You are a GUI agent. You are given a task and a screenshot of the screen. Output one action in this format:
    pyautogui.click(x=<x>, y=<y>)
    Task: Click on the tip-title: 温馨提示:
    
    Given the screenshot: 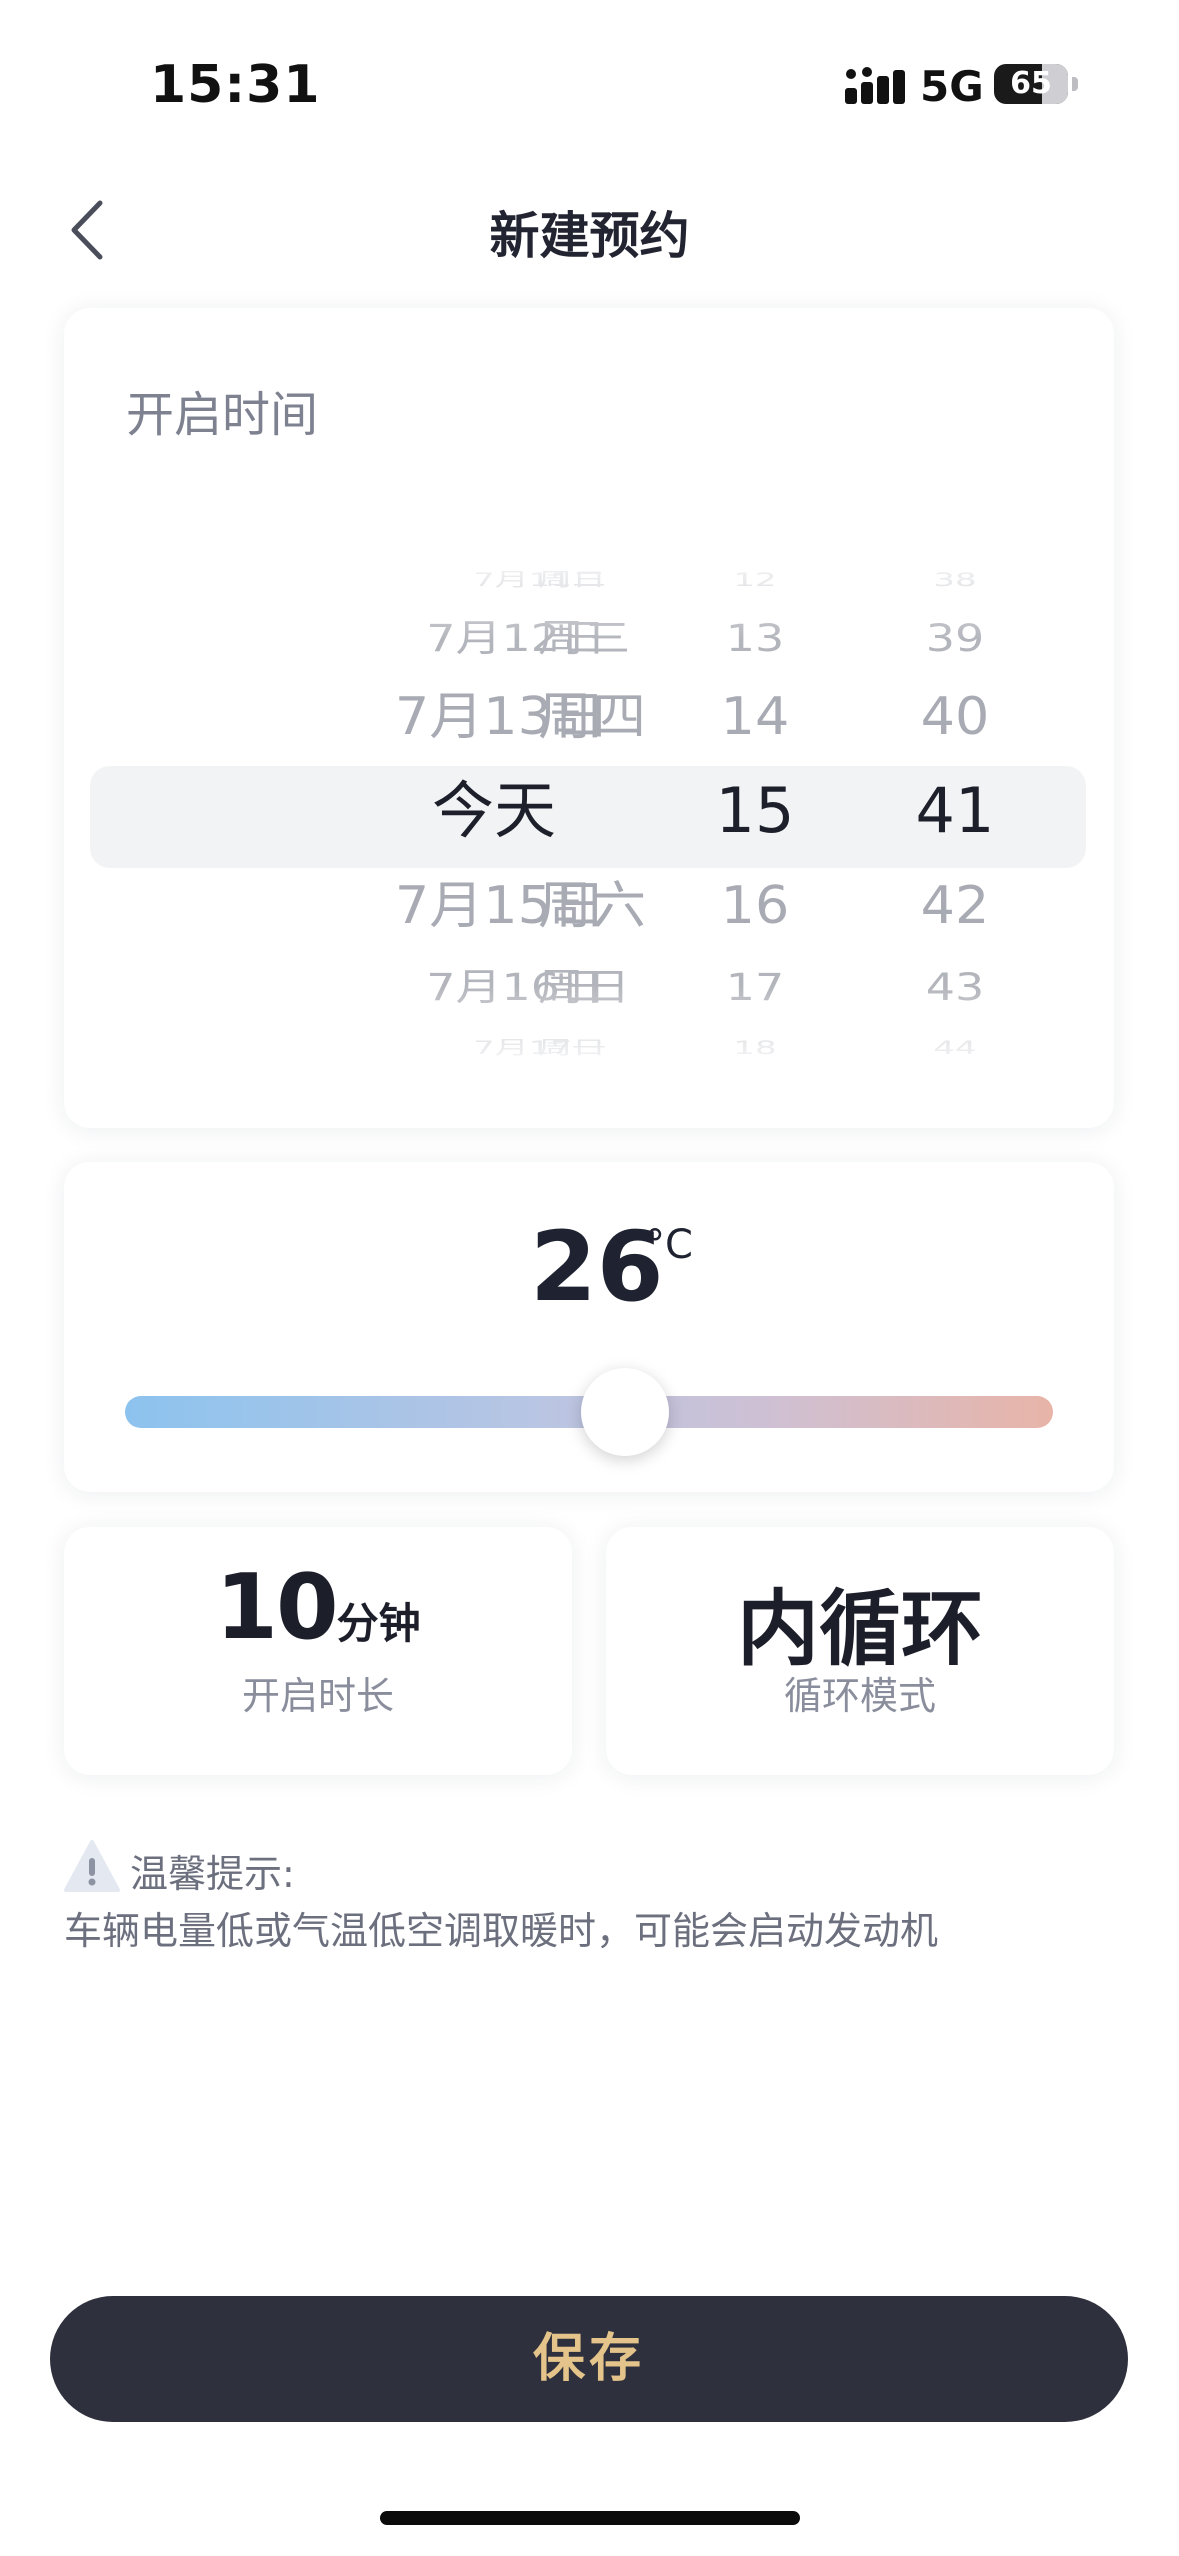 What is the action you would take?
    pyautogui.click(x=212, y=1874)
    